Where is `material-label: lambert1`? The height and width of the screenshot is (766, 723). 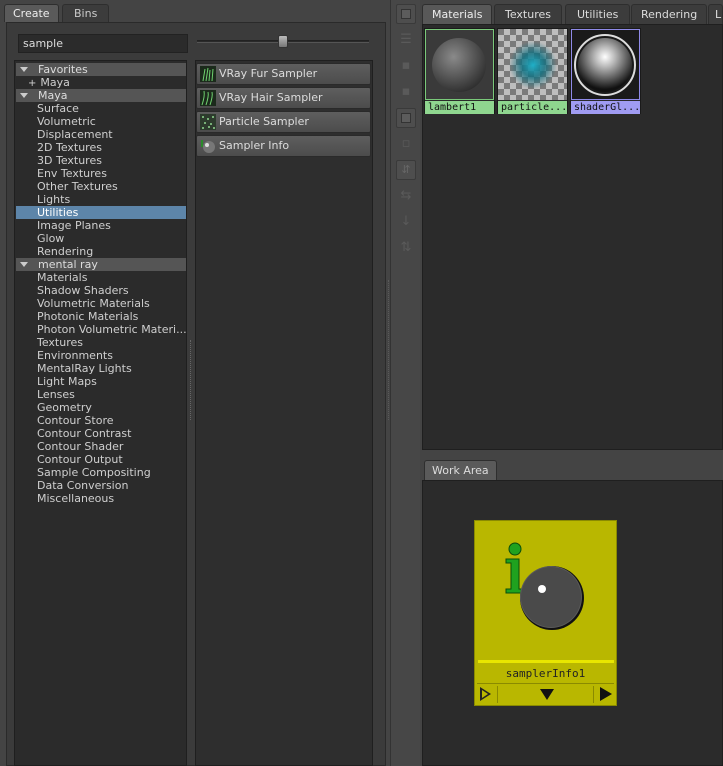
material-label: lambert1 is located at coordinates (459, 107).